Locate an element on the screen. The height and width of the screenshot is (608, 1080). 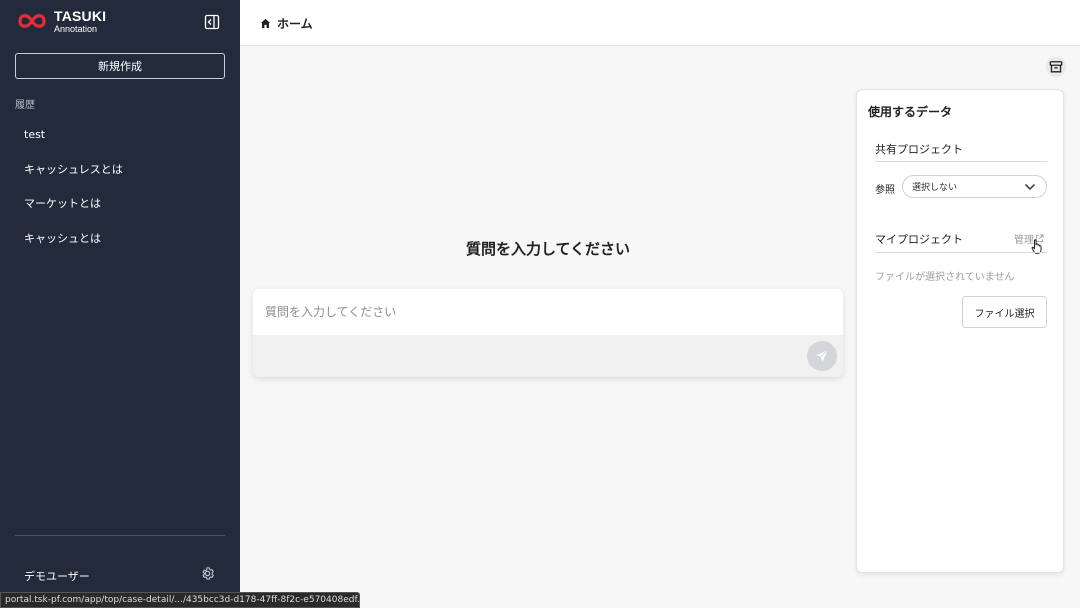
home-icon is located at coordinates (265, 23).